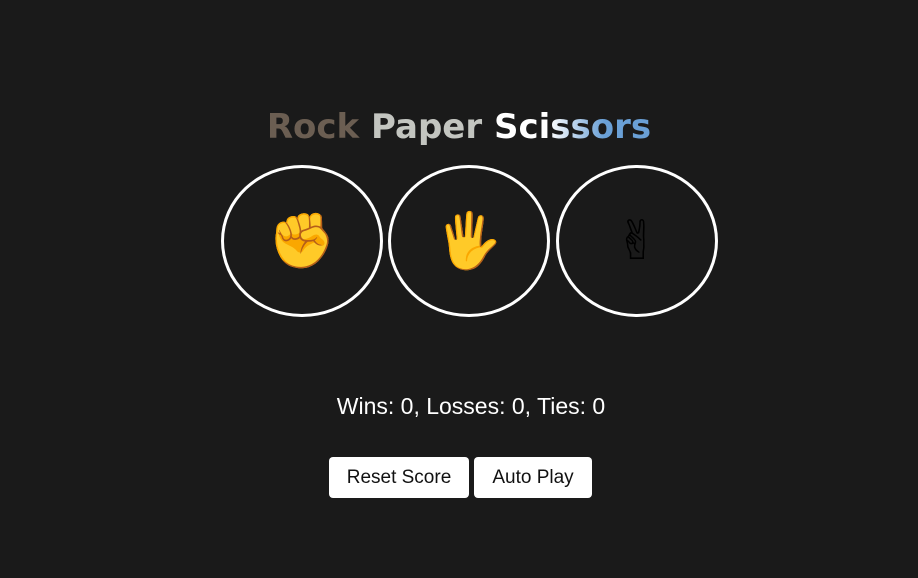  Describe the element at coordinates (572, 126) in the screenshot. I see `title-word-scissors: Scissors` at that location.